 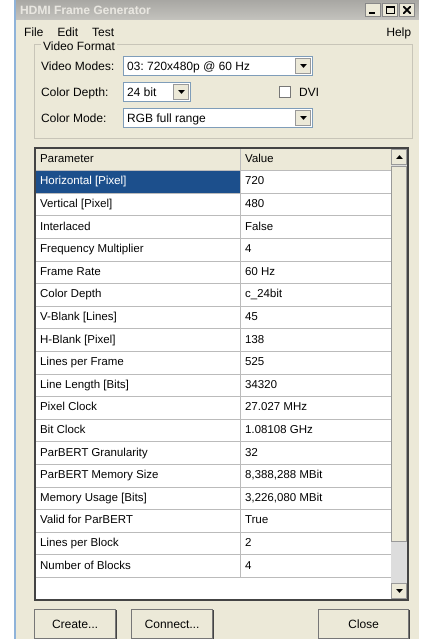 What do you see at coordinates (213, 431) in the screenshot?
I see `table-row: Bit Clock 1.08108 GHz` at bounding box center [213, 431].